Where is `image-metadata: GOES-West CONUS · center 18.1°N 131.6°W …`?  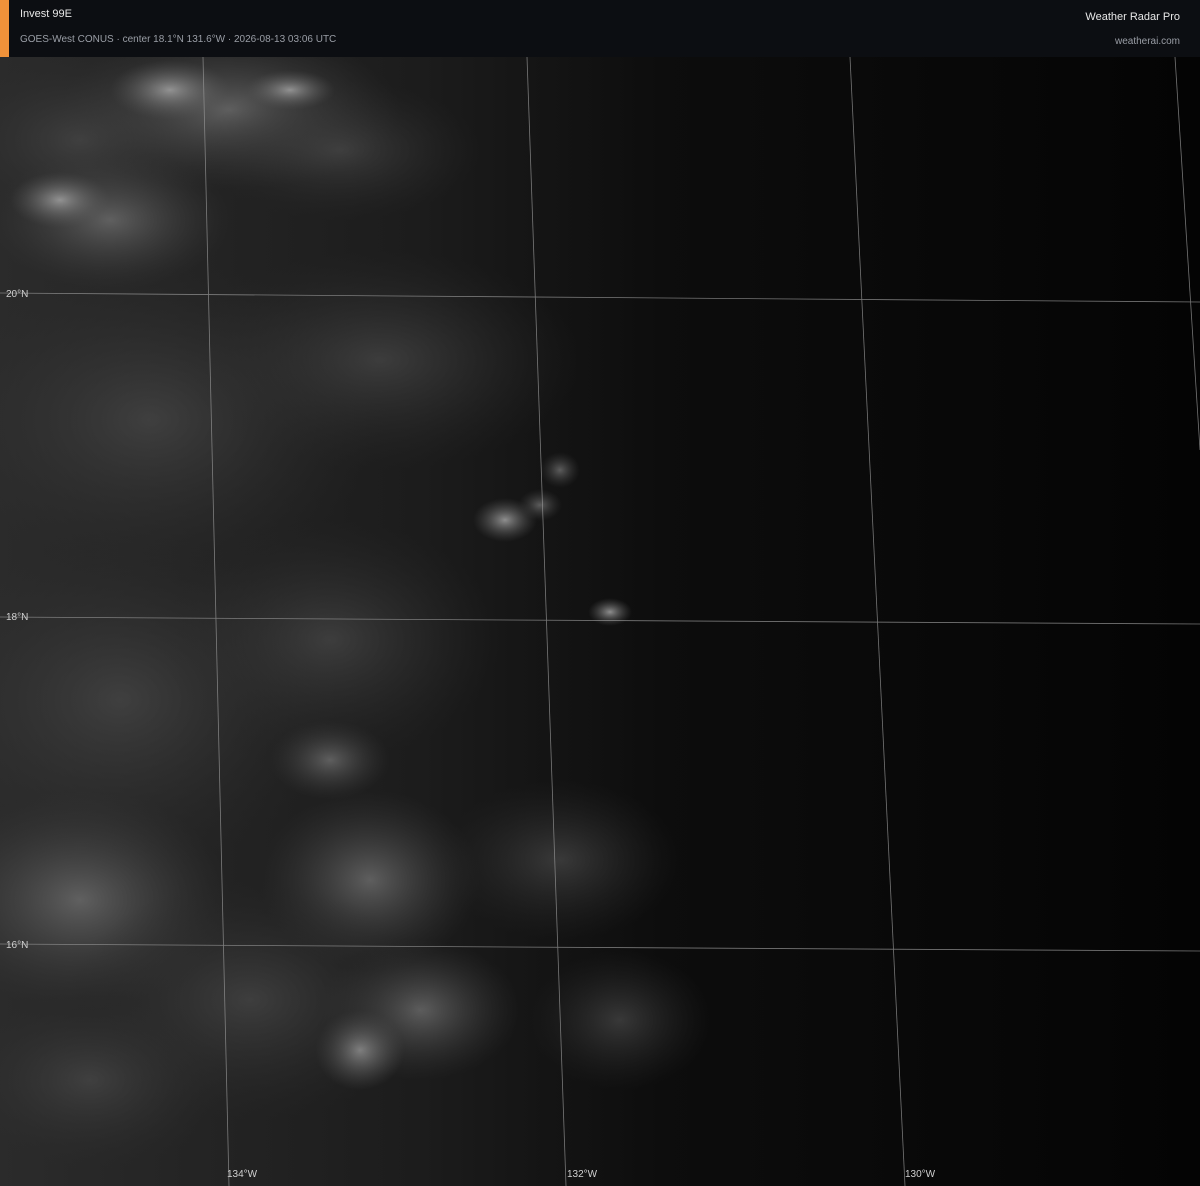 image-metadata: GOES-West CONUS · center 18.1°N 131.6°W … is located at coordinates (178, 39).